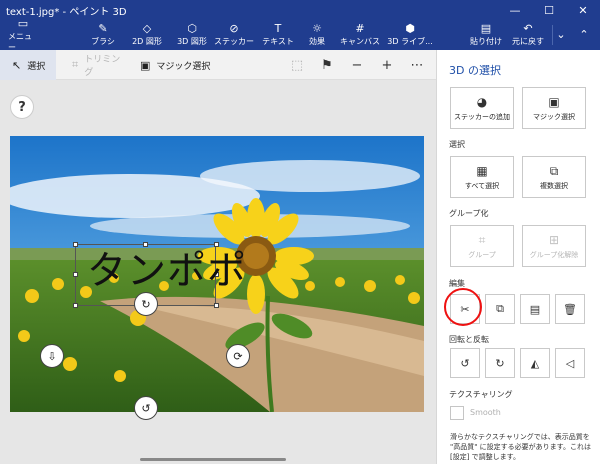 Image resolution: width=600 pixels, height=464 pixels. I want to click on undo-icon: ↶, so click(528, 28).